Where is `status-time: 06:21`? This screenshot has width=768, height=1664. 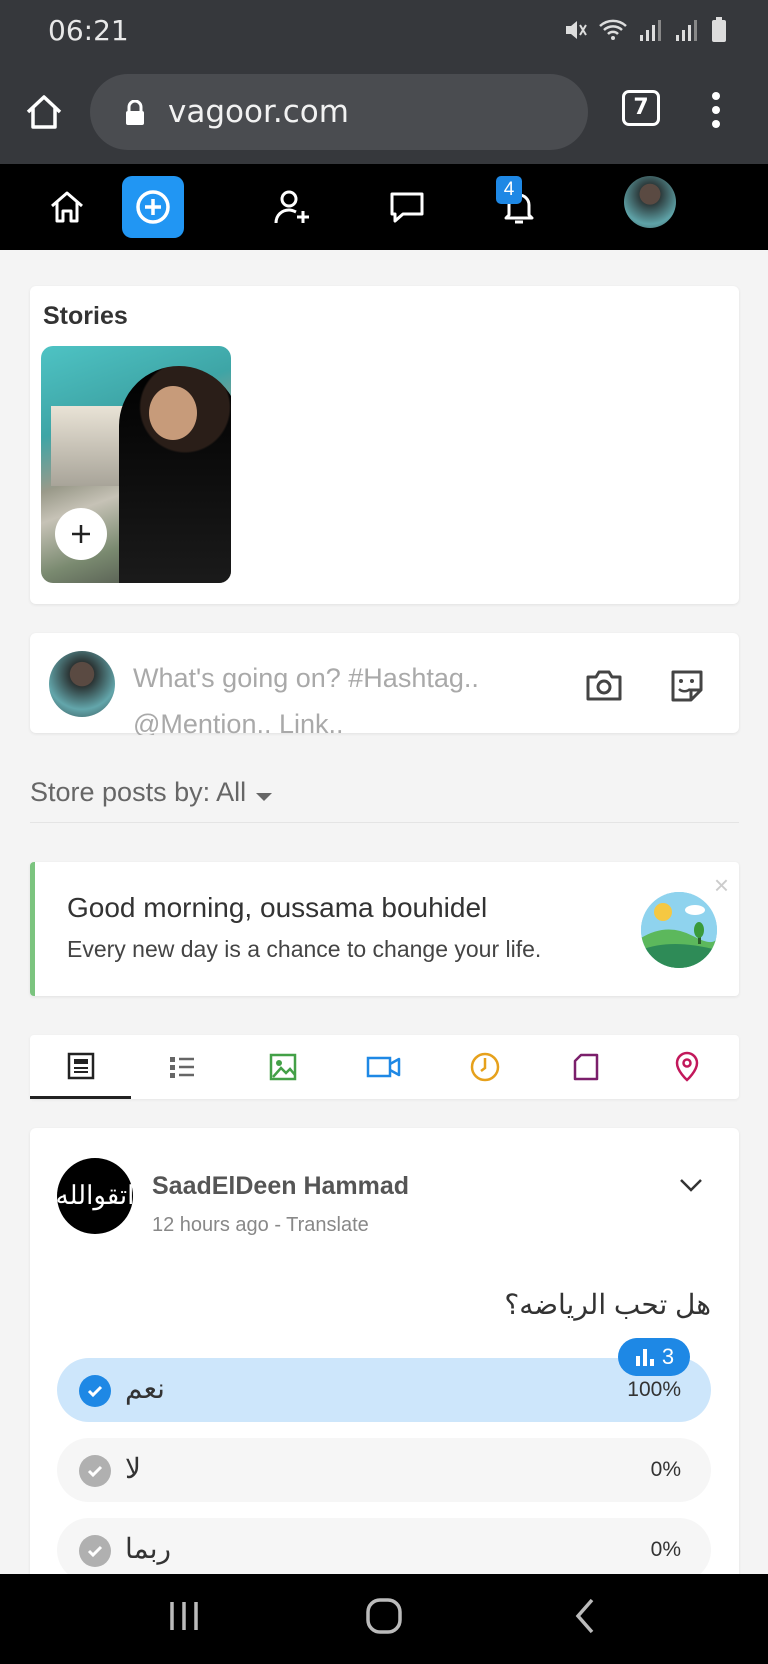
status-time: 06:21 is located at coordinates (88, 30).